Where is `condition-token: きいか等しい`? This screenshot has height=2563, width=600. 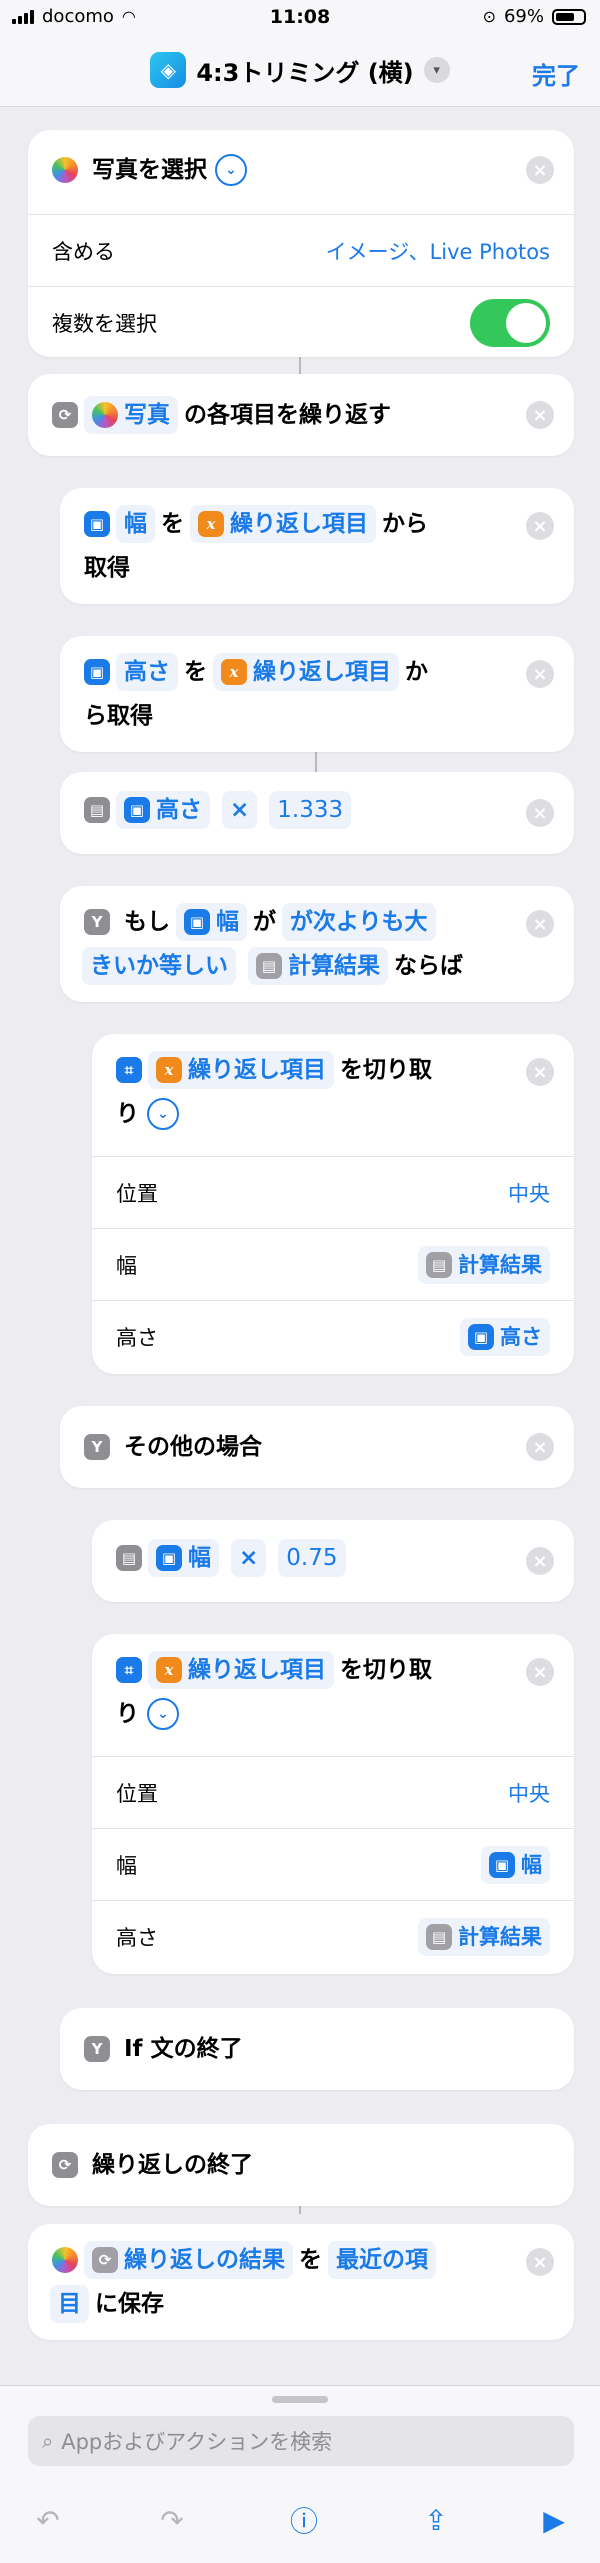
condition-token: きいか等しい is located at coordinates (159, 966).